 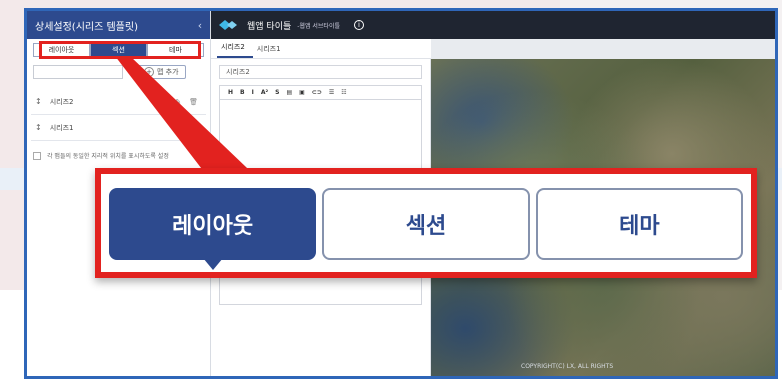 What do you see at coordinates (317, 92) in the screenshot?
I see `link-button: ⊂⊃` at bounding box center [317, 92].